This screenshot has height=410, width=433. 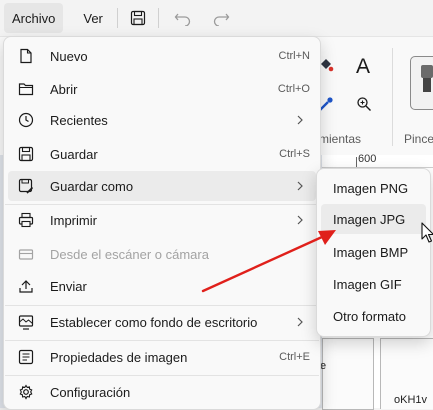 I want to click on canvas-content, so click(x=348, y=374).